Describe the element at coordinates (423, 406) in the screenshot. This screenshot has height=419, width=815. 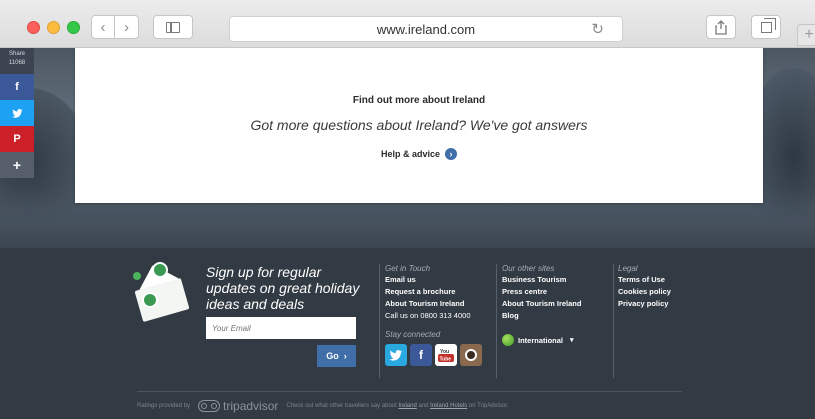
I see `ratings-and: and` at that location.